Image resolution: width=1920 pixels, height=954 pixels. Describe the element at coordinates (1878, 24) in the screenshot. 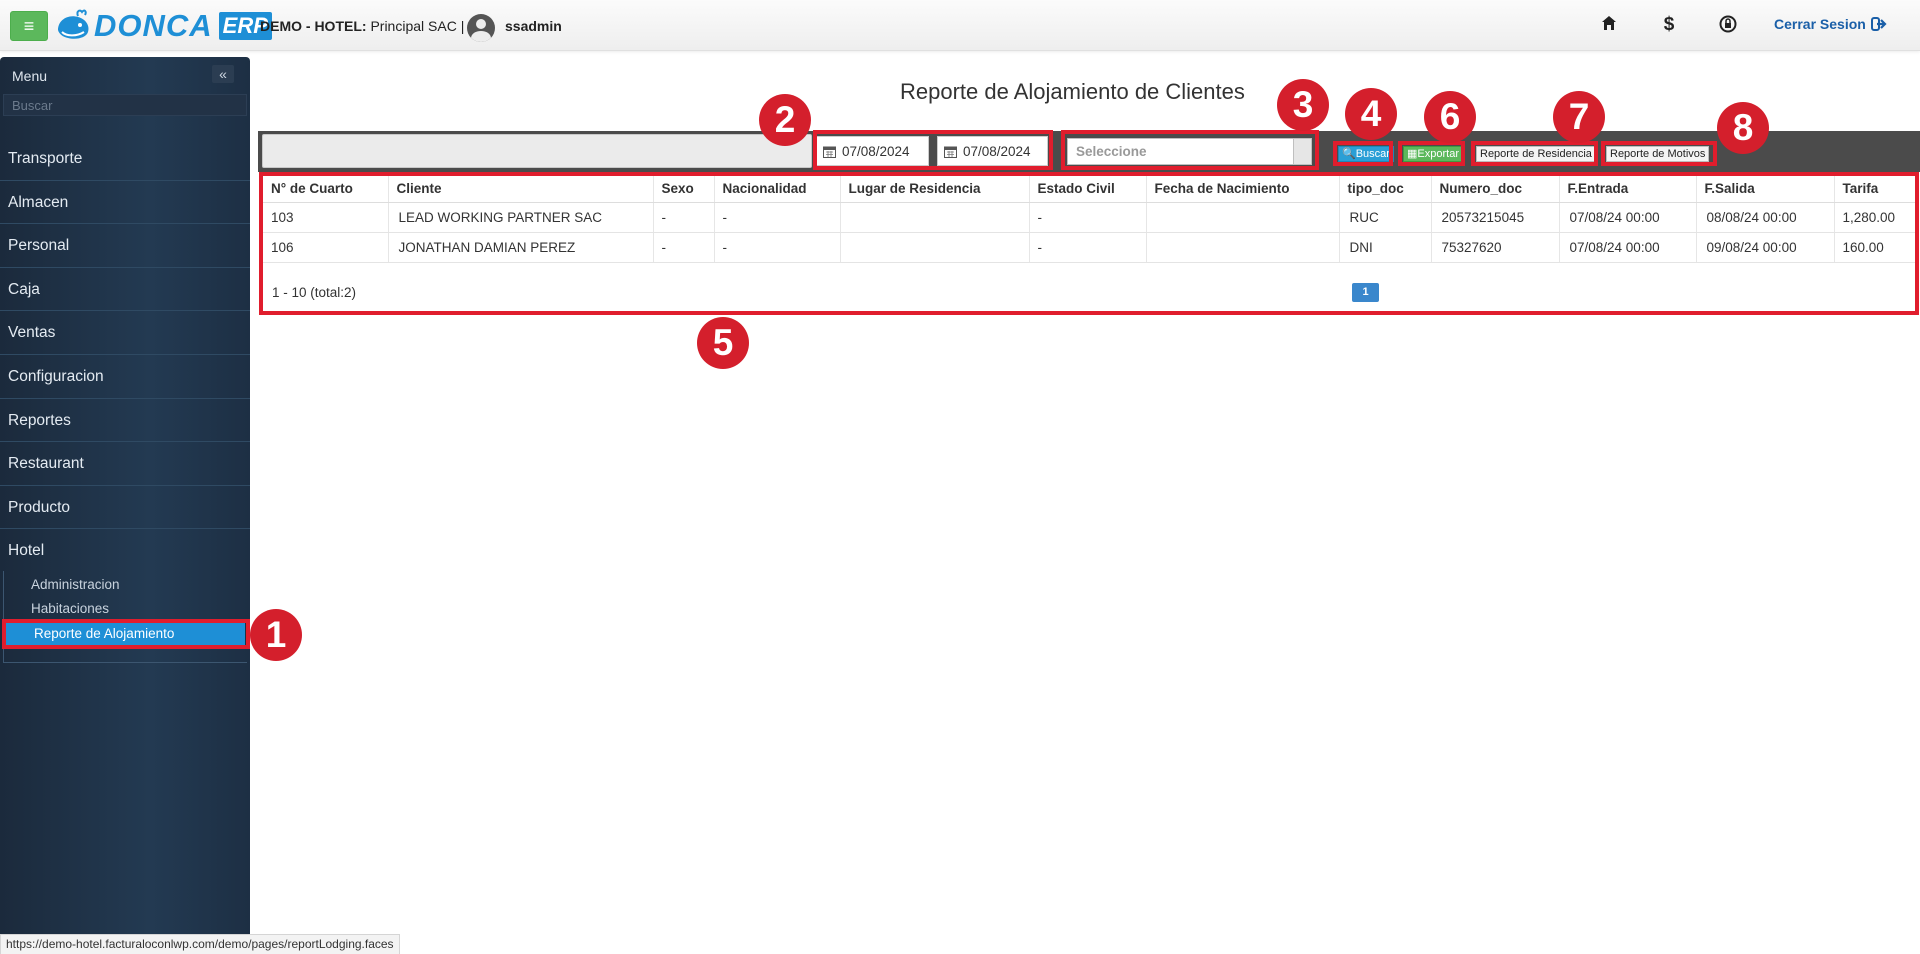

I see `logout-icon` at that location.